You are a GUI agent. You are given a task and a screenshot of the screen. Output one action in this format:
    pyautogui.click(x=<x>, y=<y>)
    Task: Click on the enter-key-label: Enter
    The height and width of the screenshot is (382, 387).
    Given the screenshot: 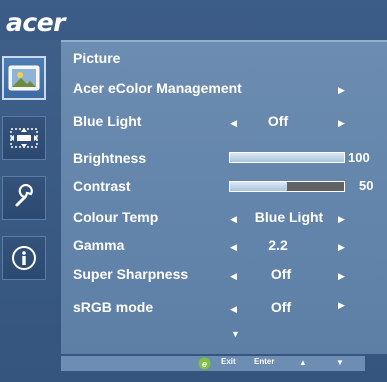 What is the action you would take?
    pyautogui.click(x=264, y=361)
    